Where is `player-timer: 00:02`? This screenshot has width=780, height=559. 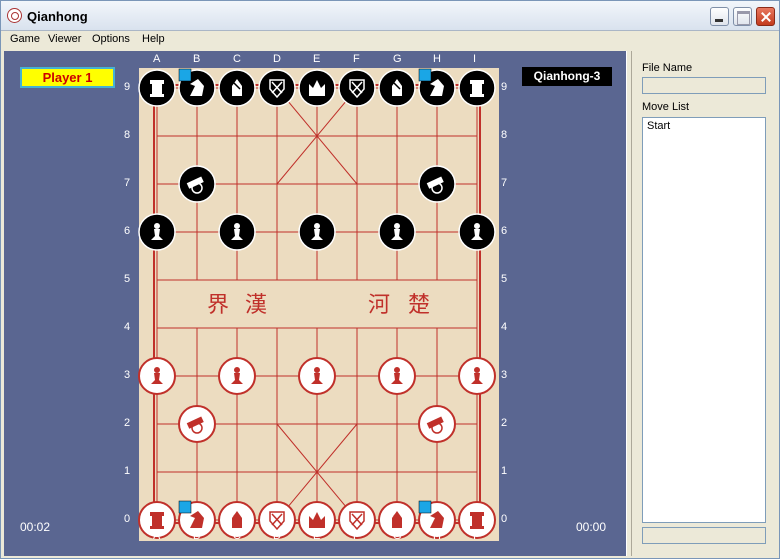
player-timer: 00:02 is located at coordinates (35, 527).